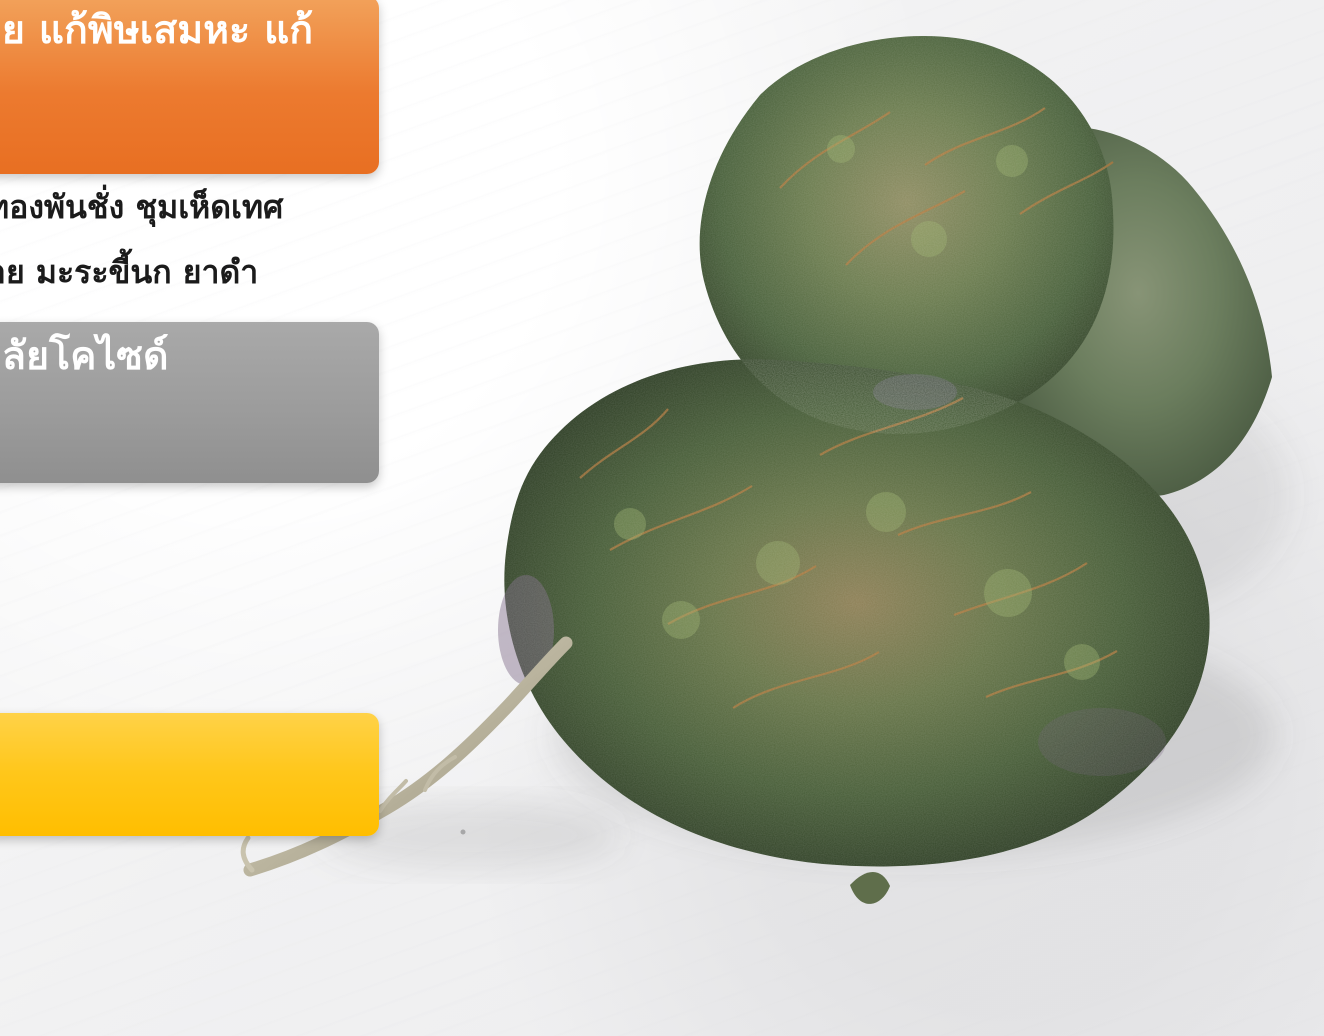  I want to click on gold-callout-box, so click(189, 774).